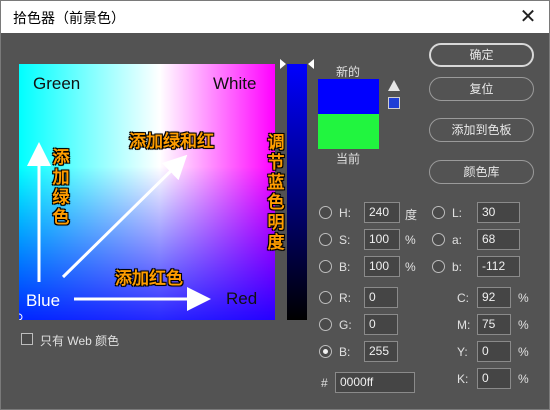 The width and height of the screenshot is (550, 410). What do you see at coordinates (463, 298) in the screenshot?
I see `c-label: C:` at bounding box center [463, 298].